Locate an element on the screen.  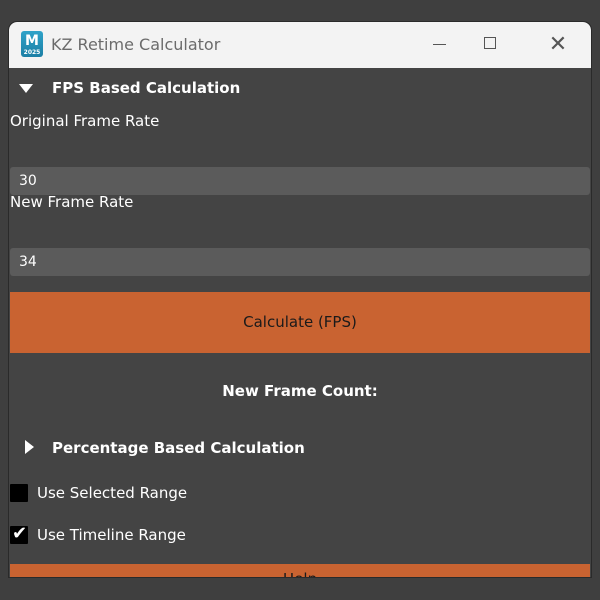
calculate-fps-button: Calculate (FPS) is located at coordinates (300, 322).